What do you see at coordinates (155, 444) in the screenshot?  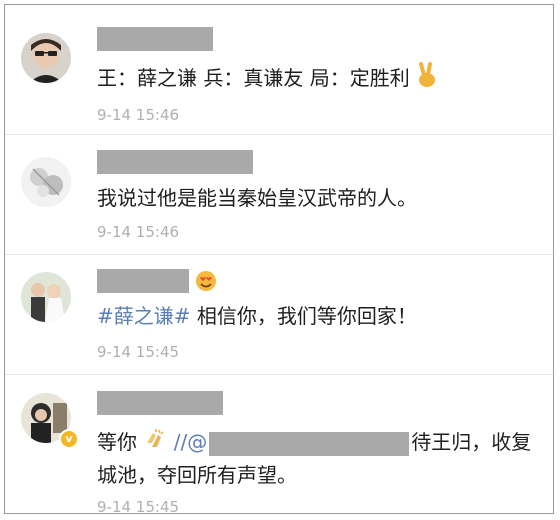 I see `clapping-hands-icon` at bounding box center [155, 444].